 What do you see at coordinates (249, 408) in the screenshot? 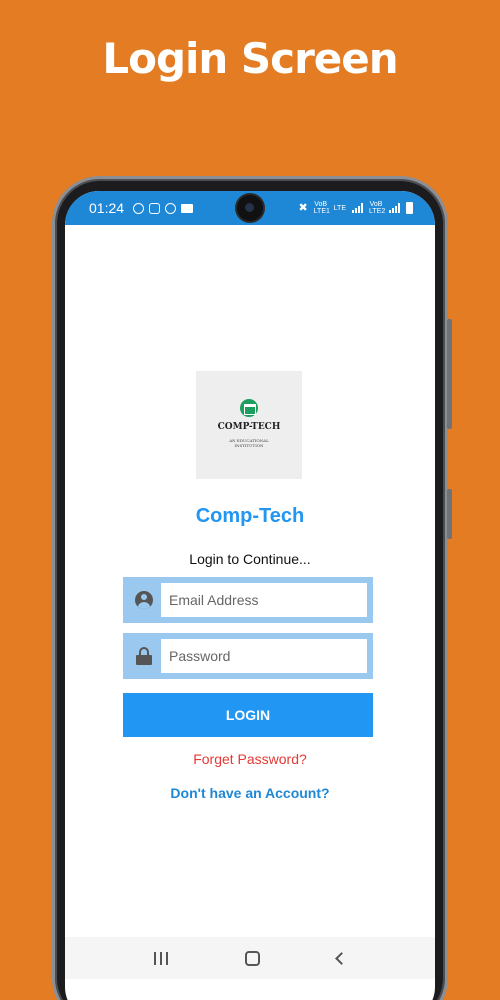
I see `logo-emblem-icon` at bounding box center [249, 408].